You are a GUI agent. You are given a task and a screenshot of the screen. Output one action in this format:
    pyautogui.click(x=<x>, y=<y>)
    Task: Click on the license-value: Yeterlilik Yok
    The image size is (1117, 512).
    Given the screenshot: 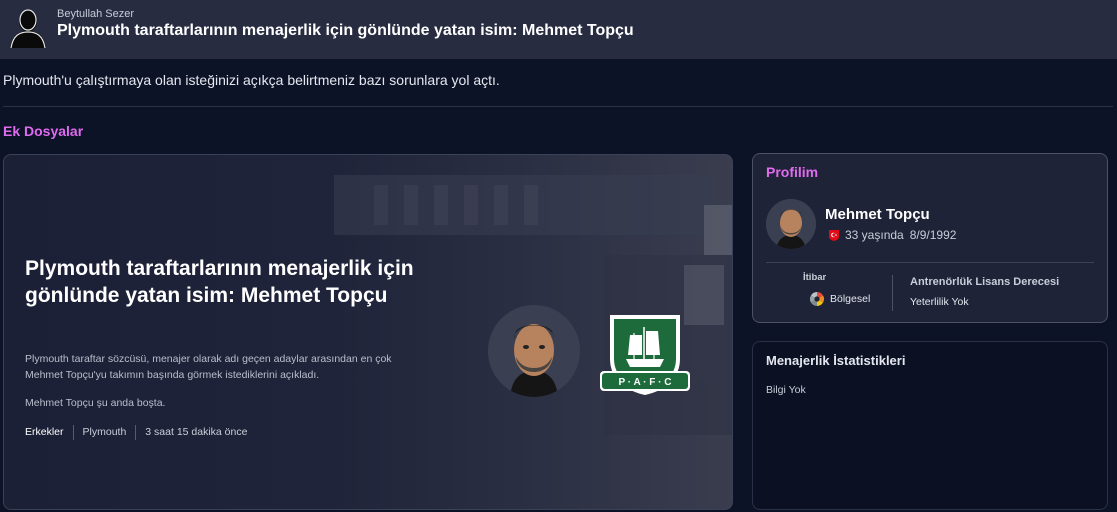 What is the action you would take?
    pyautogui.click(x=939, y=302)
    